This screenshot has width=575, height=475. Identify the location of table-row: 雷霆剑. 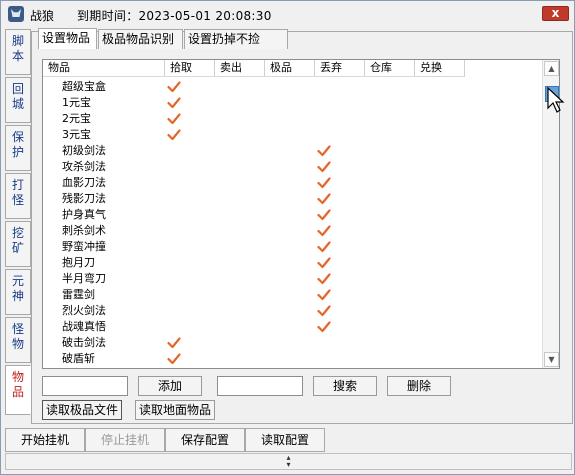
(293, 295).